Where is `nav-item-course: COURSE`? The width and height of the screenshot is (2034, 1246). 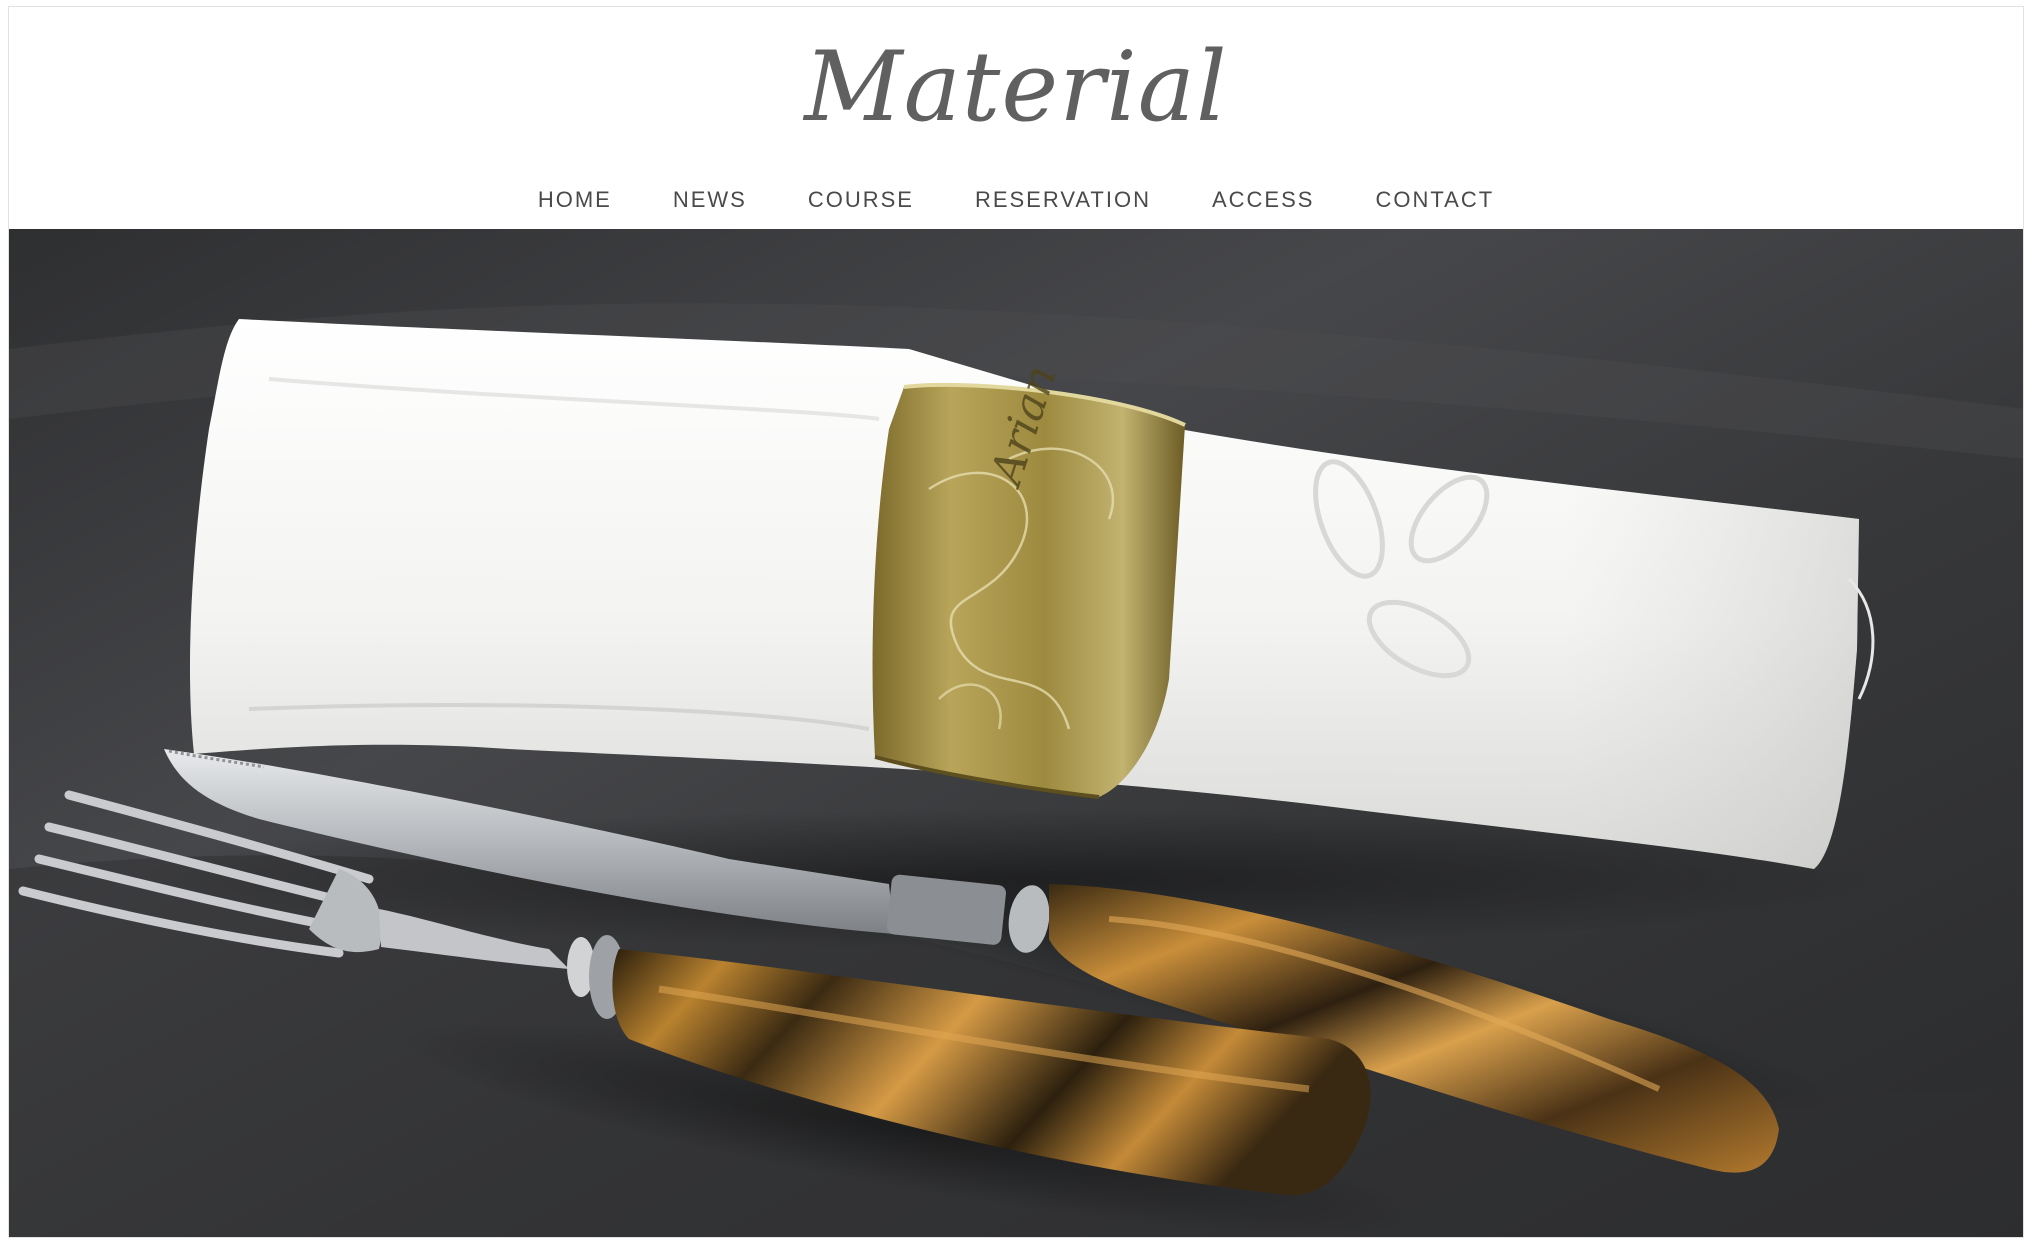
nav-item-course: COURSE is located at coordinates (861, 200).